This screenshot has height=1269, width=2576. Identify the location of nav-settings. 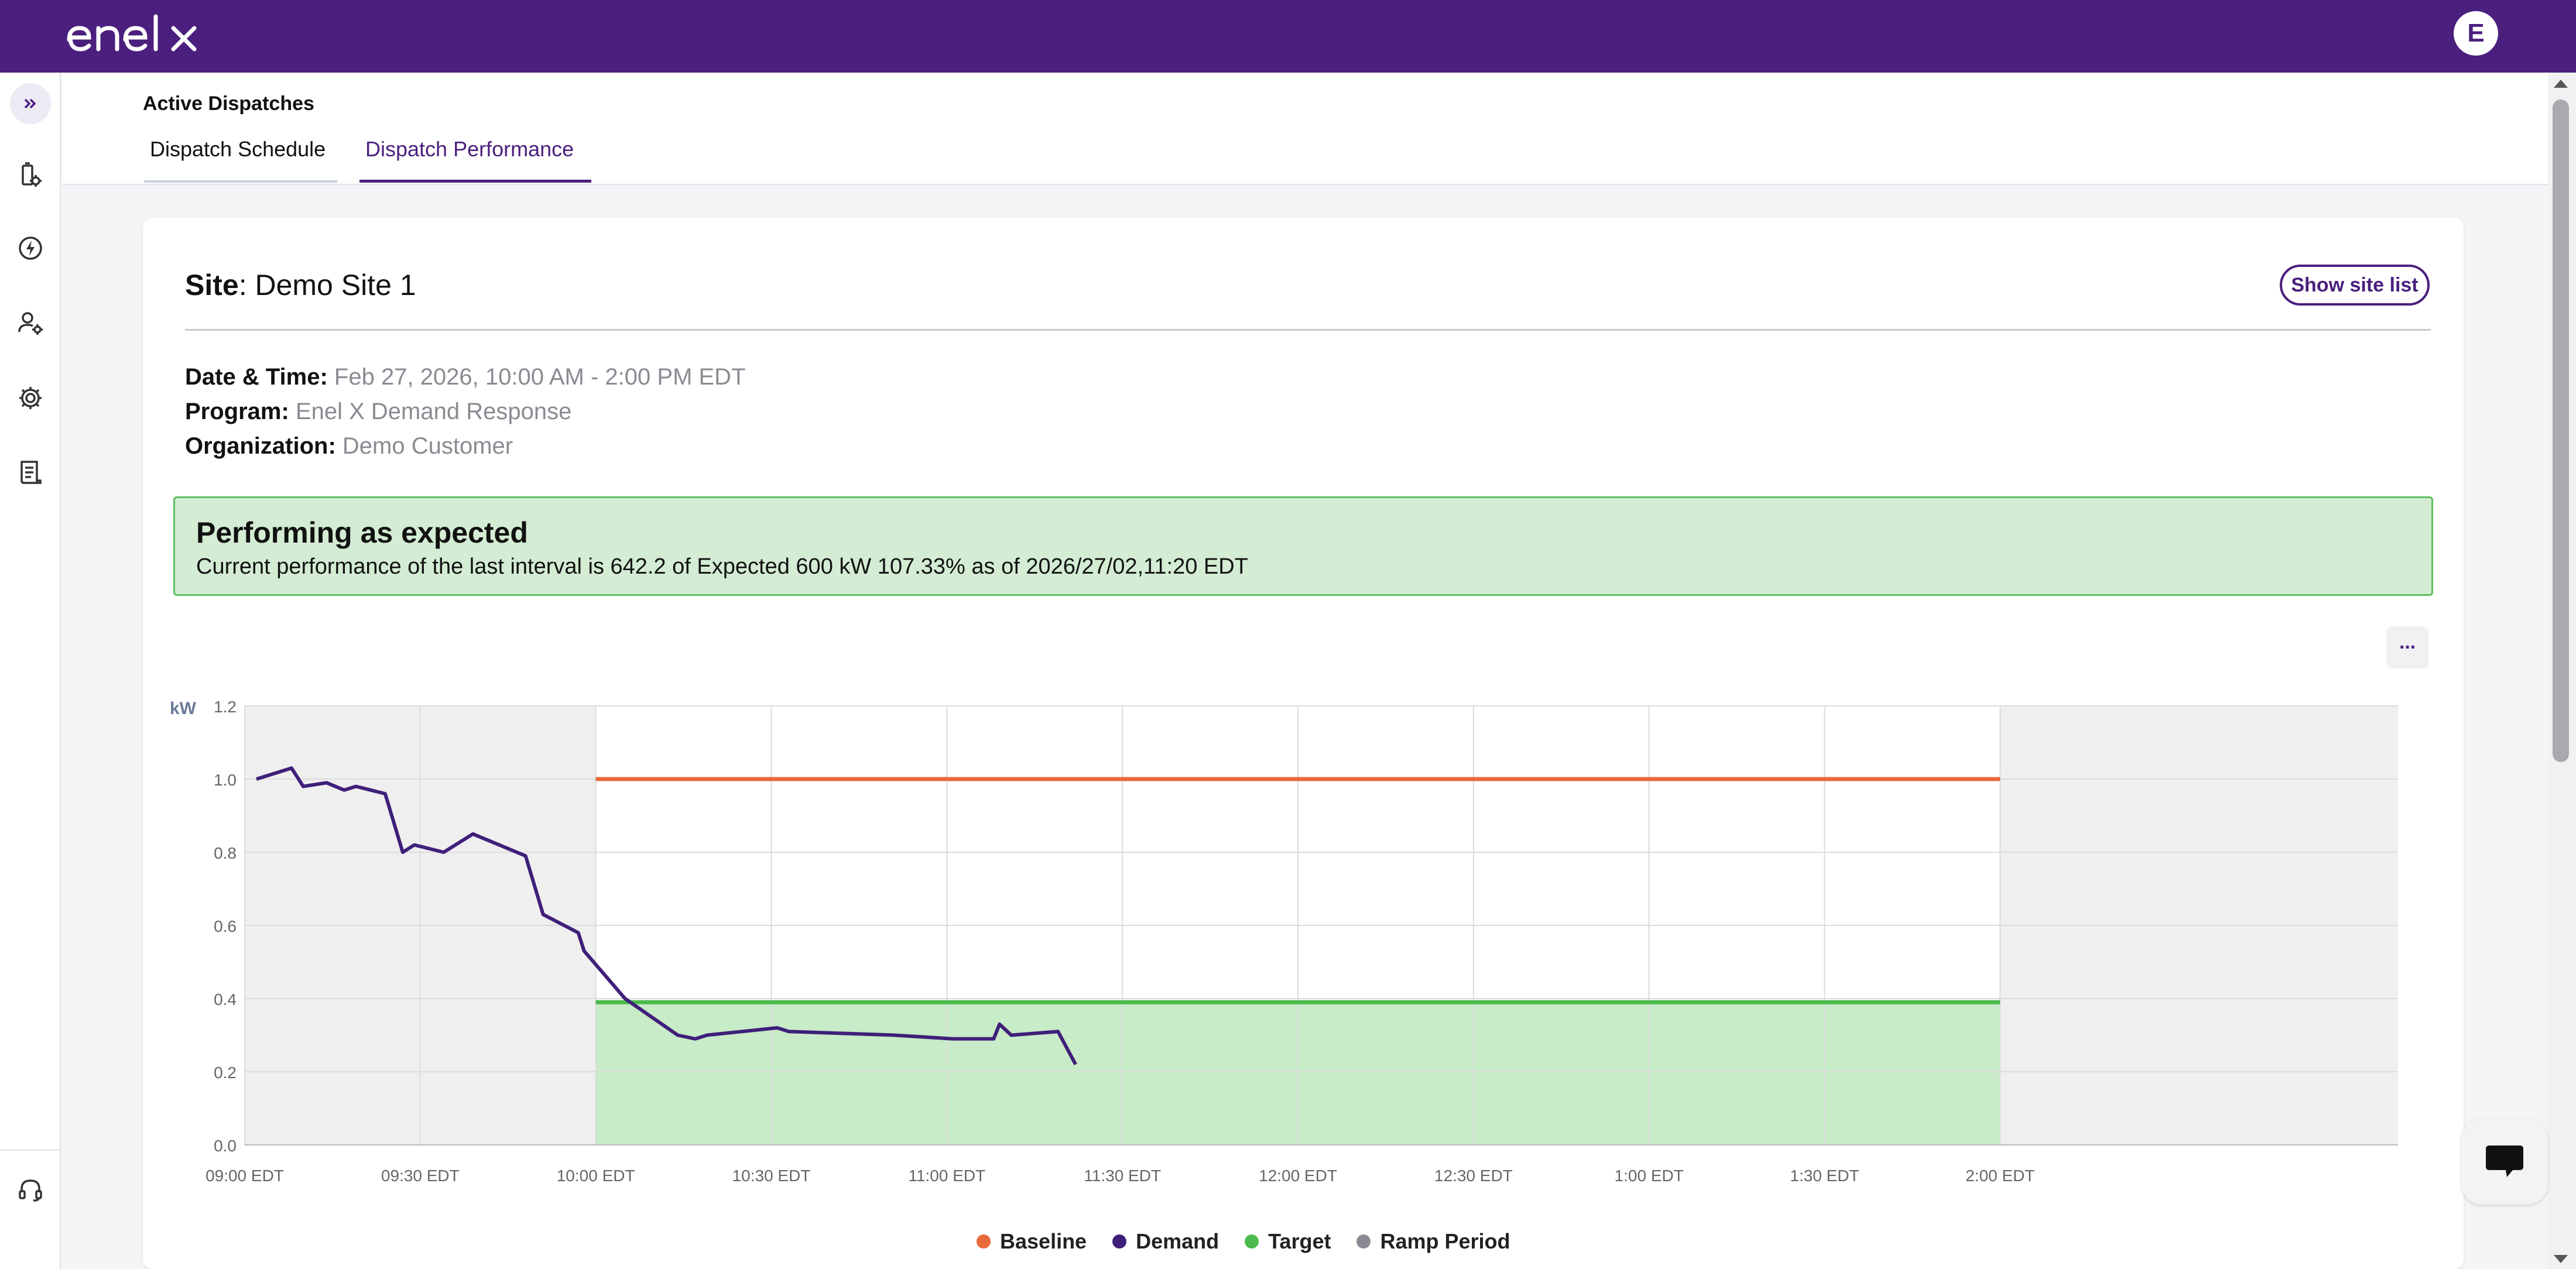
(30, 398).